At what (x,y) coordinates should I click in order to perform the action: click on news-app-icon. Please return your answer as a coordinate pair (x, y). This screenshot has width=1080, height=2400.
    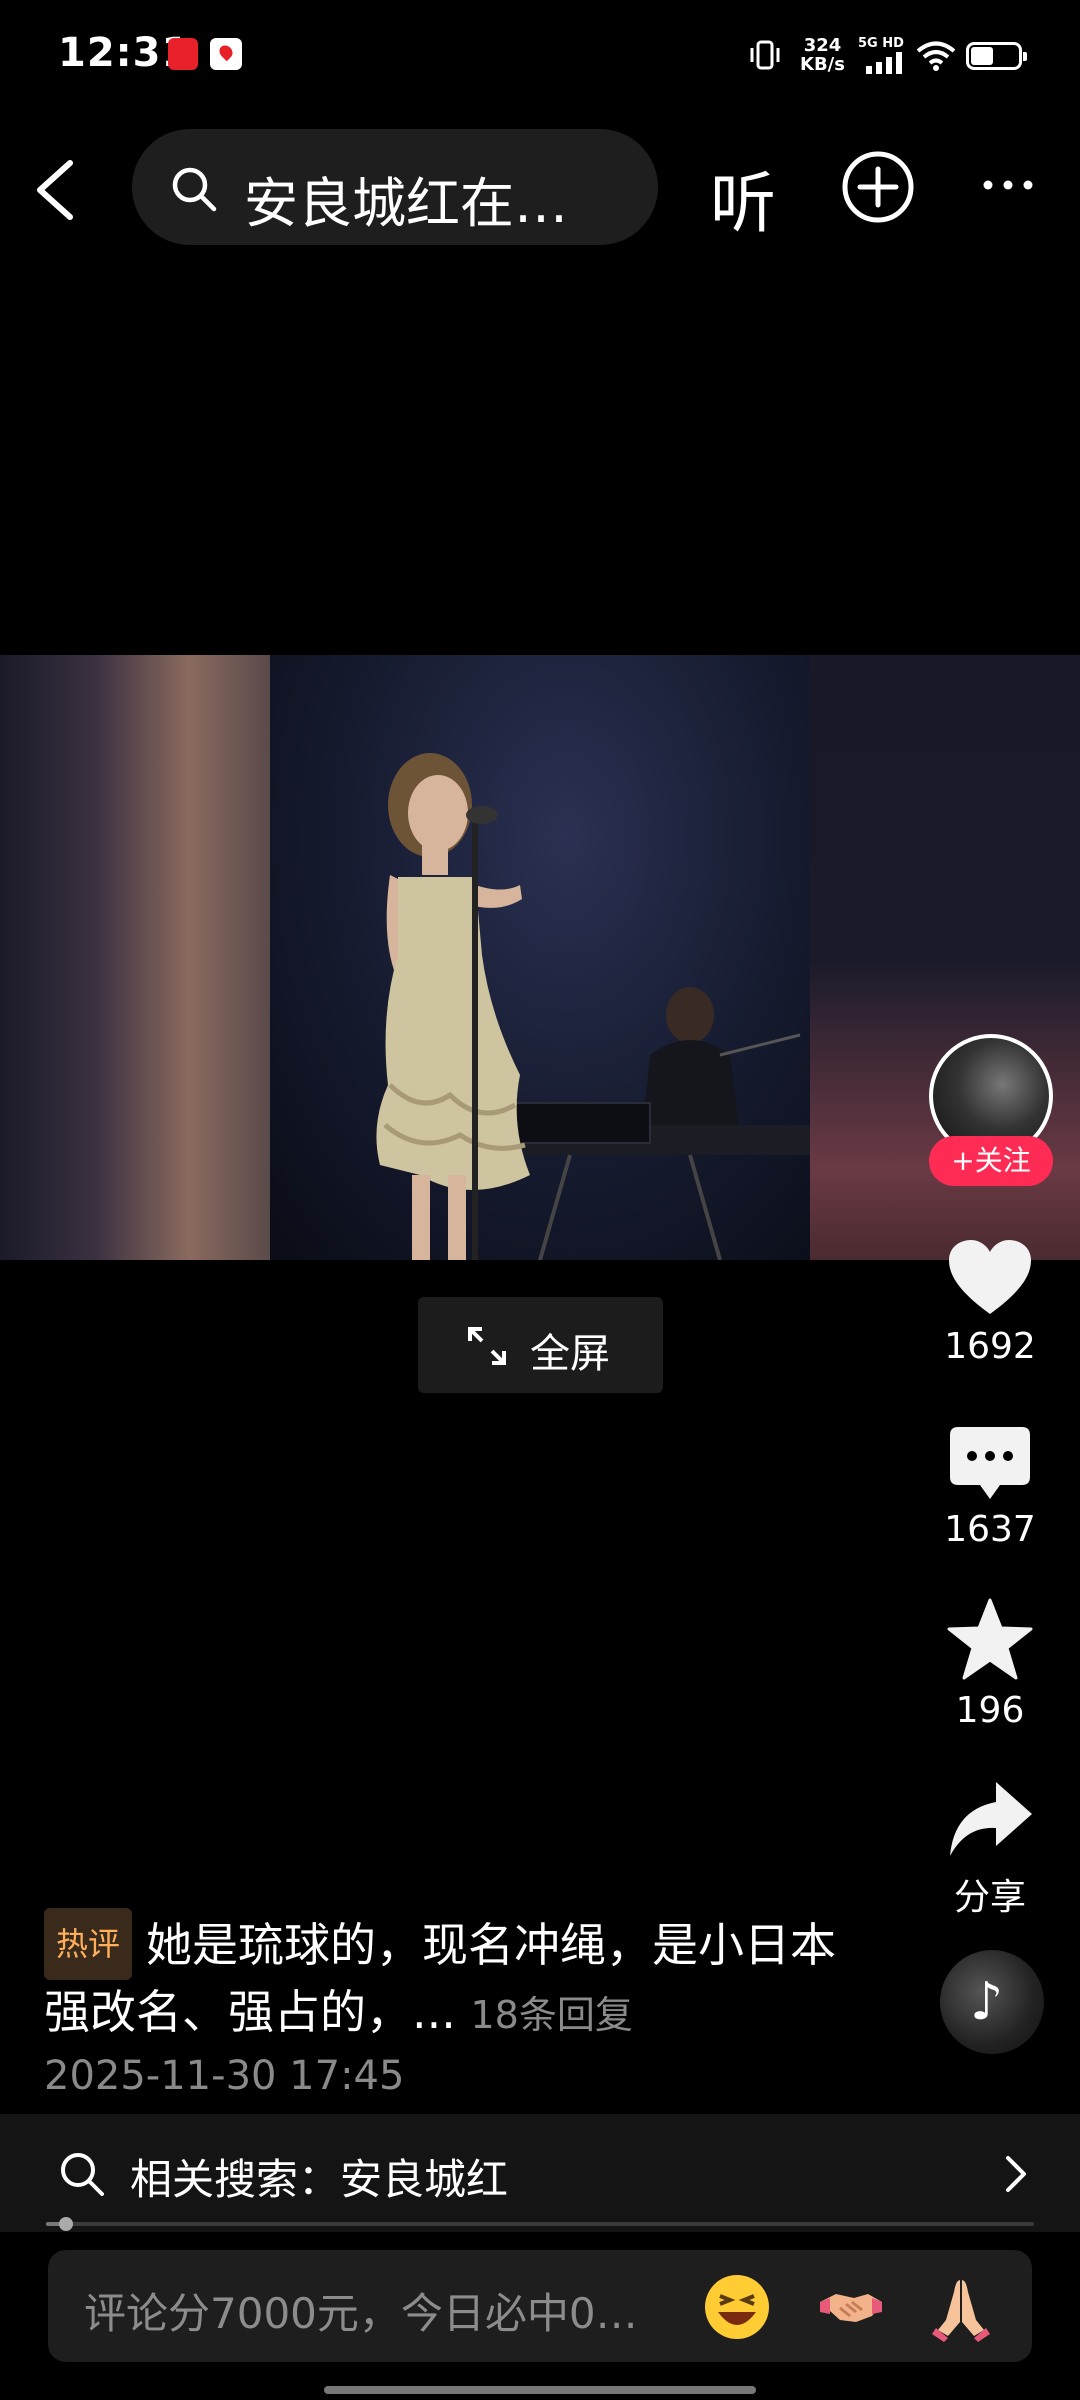
    Looking at the image, I should click on (183, 54).